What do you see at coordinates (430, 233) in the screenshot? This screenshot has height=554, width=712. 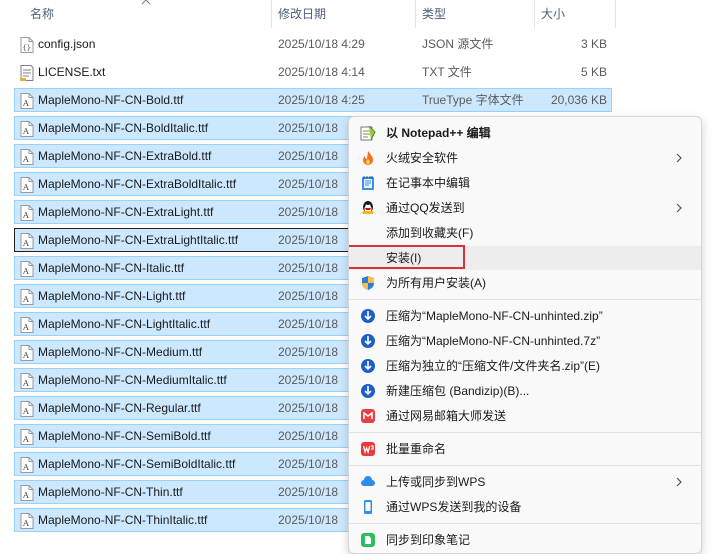 I see `menu-item-label: 添加到收藏夹(F)` at bounding box center [430, 233].